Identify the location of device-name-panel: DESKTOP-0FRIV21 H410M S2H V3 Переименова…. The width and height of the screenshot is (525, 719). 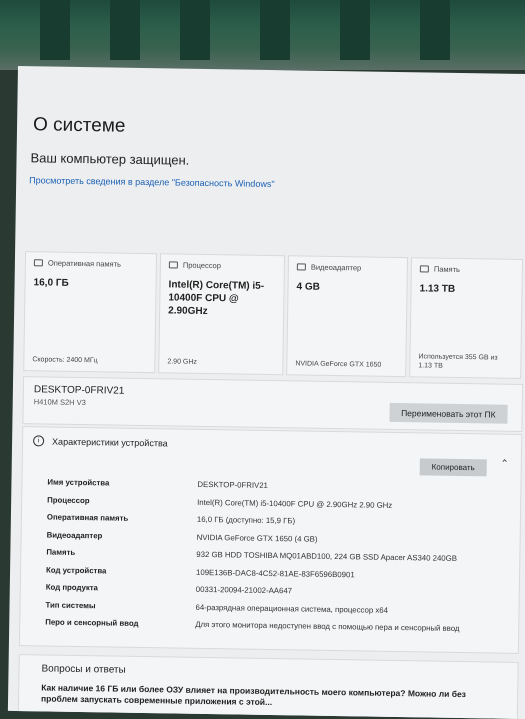
(273, 404).